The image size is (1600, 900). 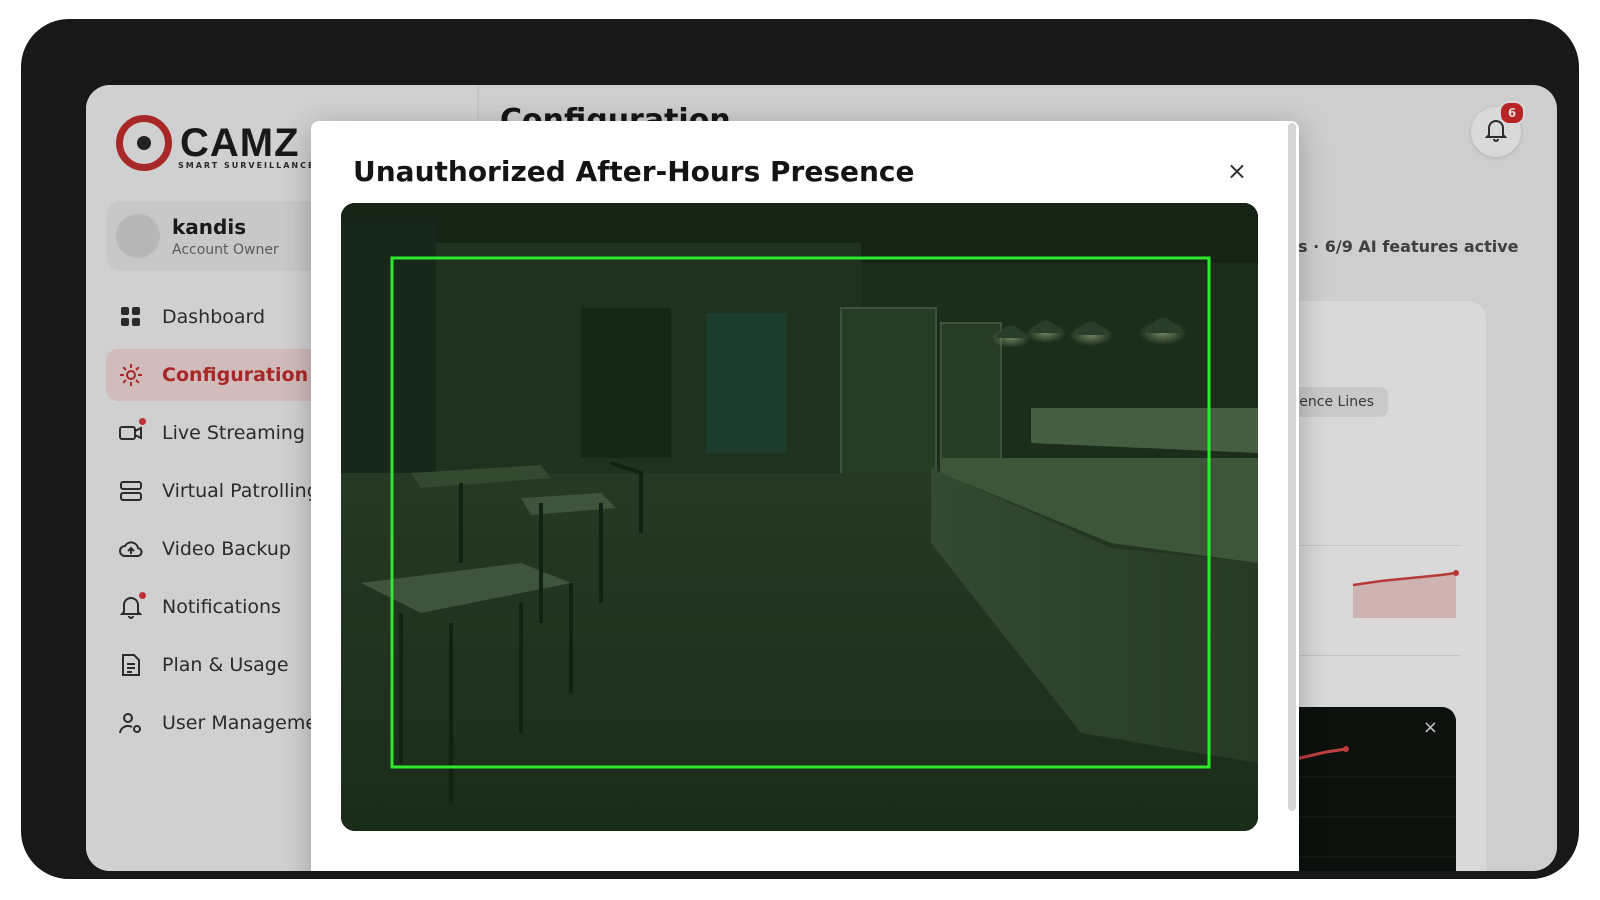 I want to click on close-icon: ×, so click(x=1237, y=171).